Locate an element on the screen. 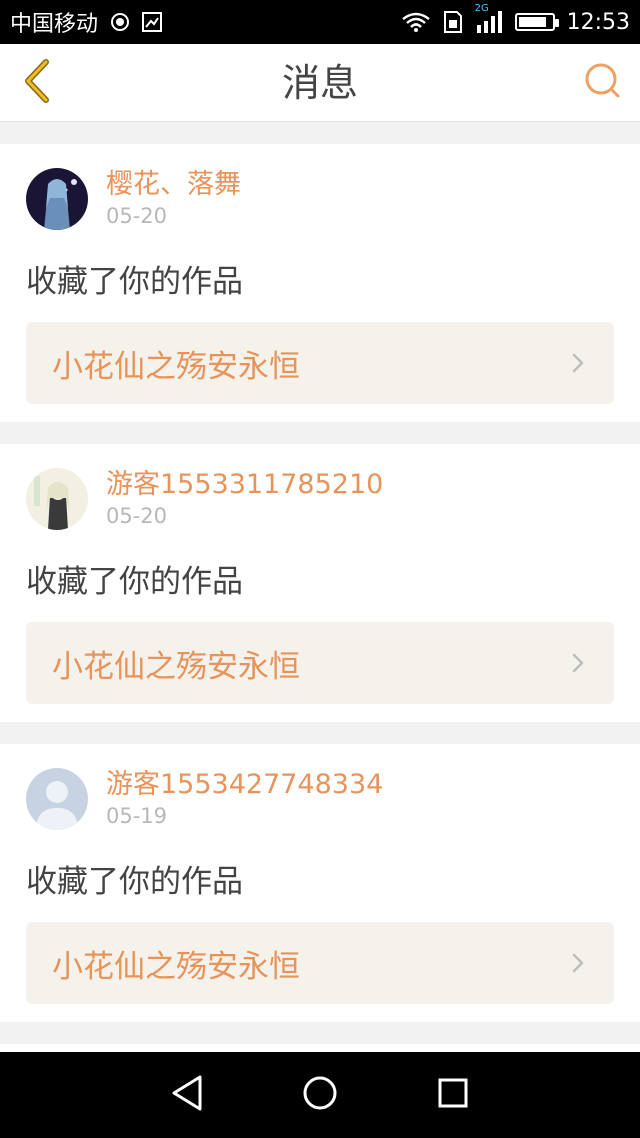 Image resolution: width=640 pixels, height=1138 pixels. username: 游客1553427748334 is located at coordinates (244, 785).